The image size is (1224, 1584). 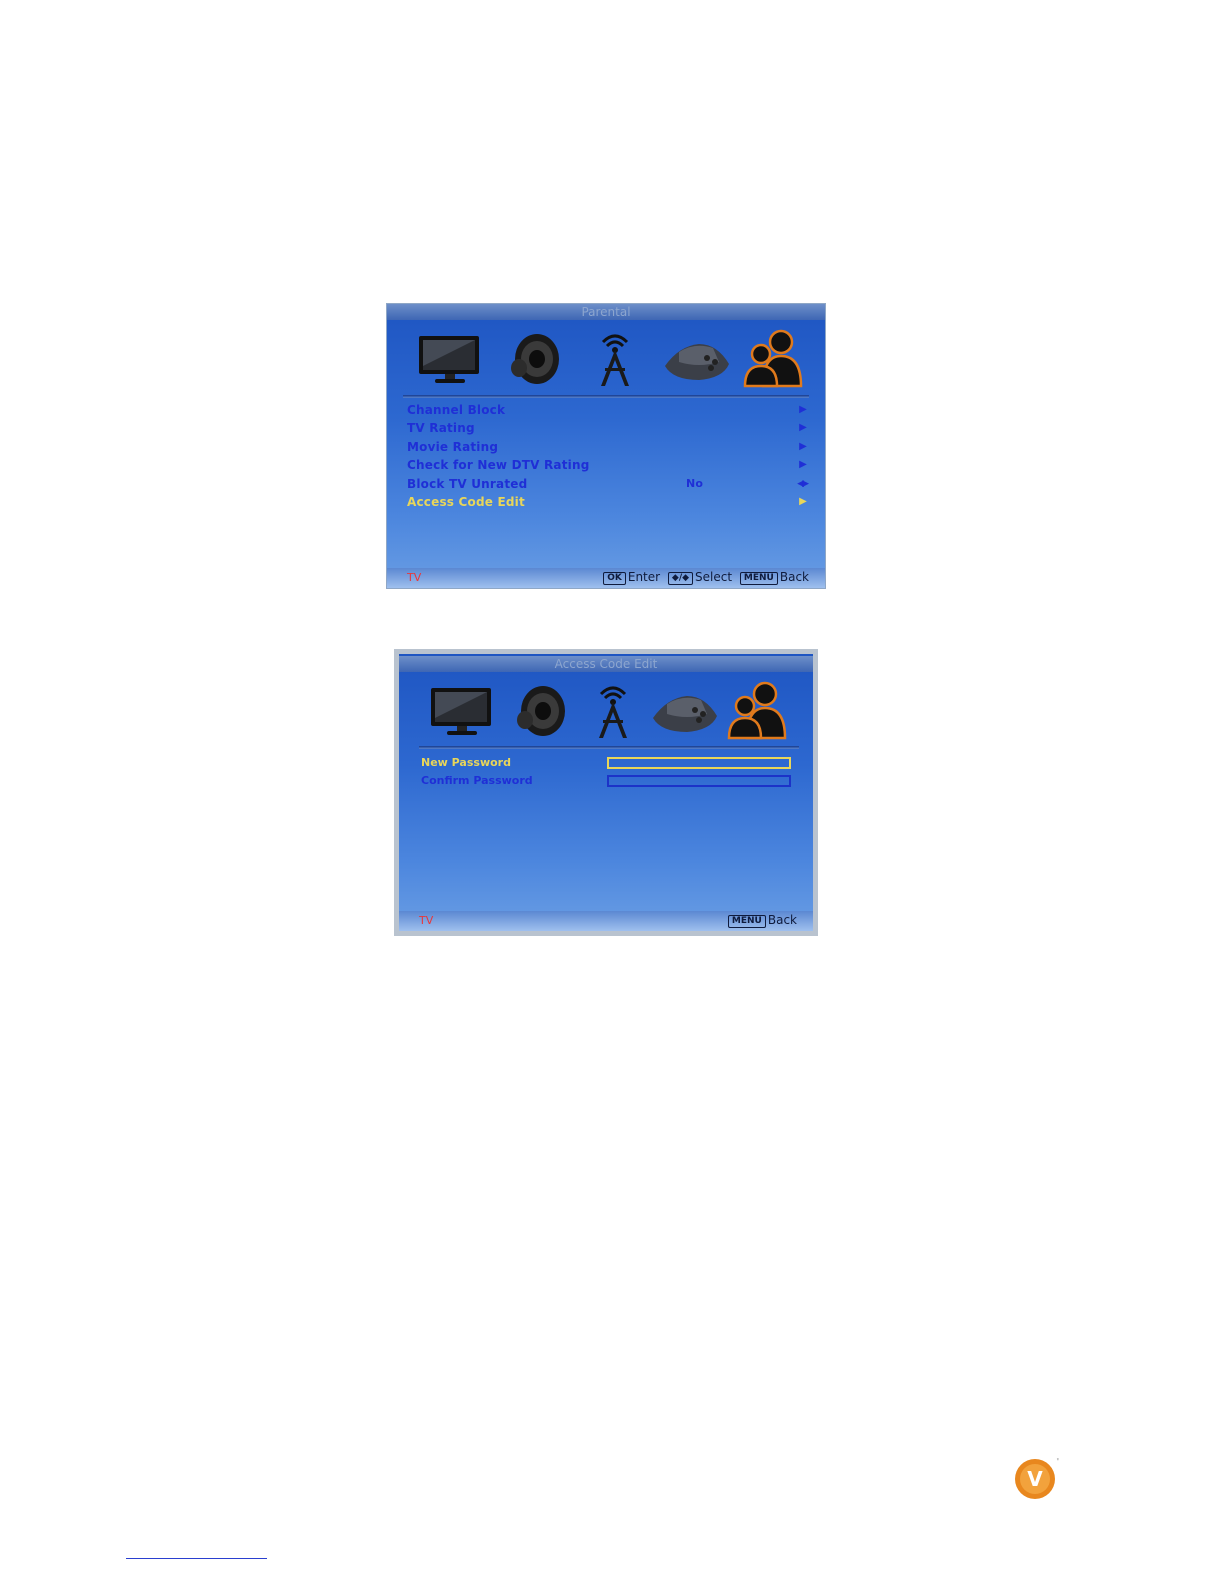 What do you see at coordinates (699, 781) in the screenshot?
I see `confirm-password-field` at bounding box center [699, 781].